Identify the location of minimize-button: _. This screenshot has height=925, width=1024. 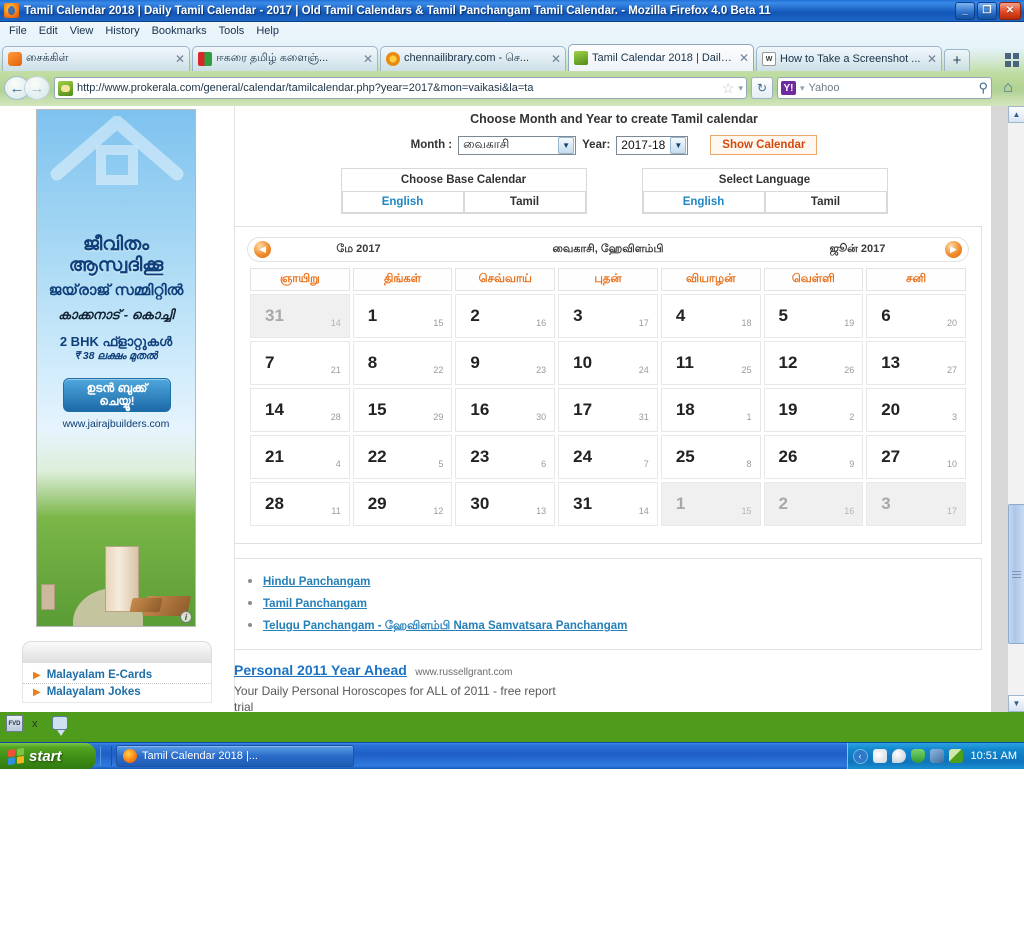
(965, 10).